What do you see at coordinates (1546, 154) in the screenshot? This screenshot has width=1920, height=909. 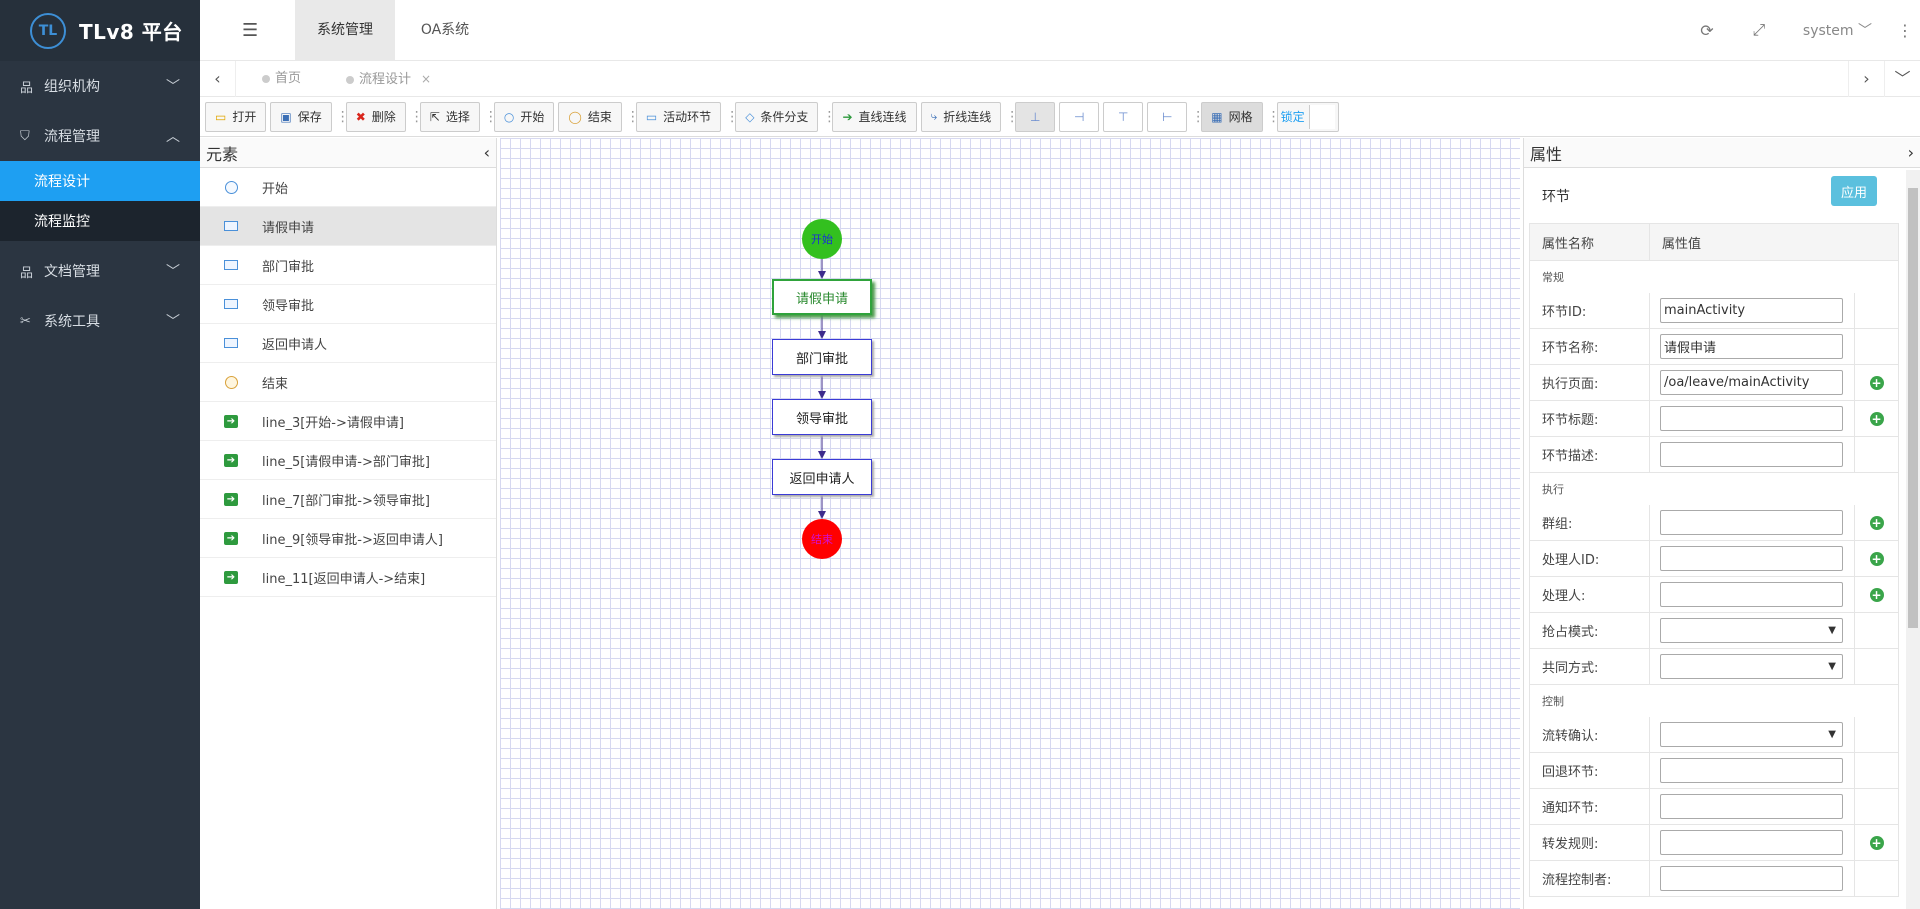 I see `properties-panel-title: 属性` at bounding box center [1546, 154].